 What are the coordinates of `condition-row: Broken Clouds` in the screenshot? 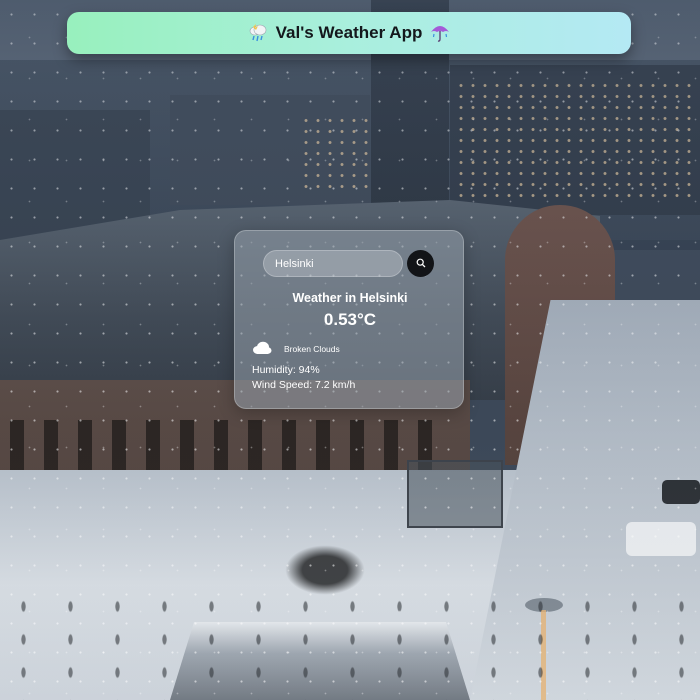 It's located at (296, 349).